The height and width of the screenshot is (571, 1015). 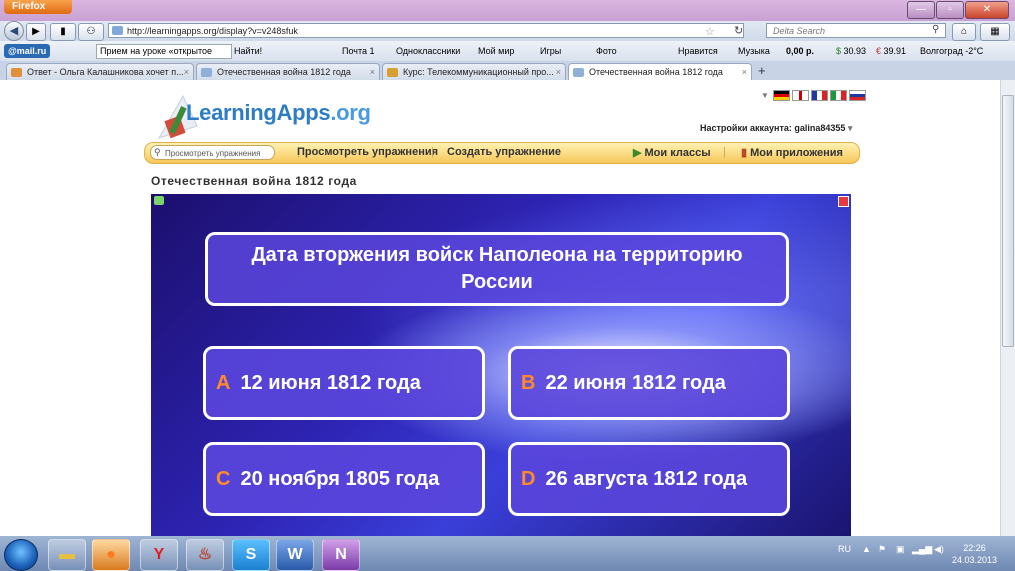 I want to click on games-link: Игры, so click(x=550, y=51).